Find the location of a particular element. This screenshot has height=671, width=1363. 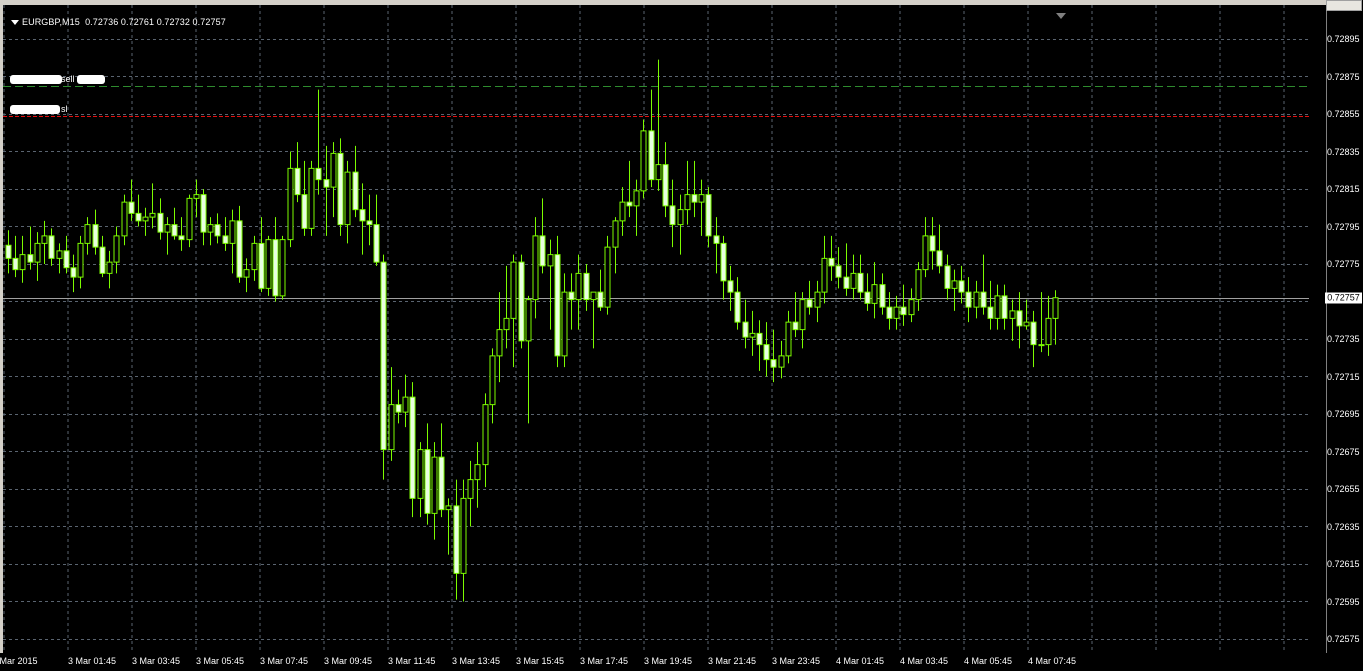

time-label: 4 Mar 01:45 is located at coordinates (860, 661).